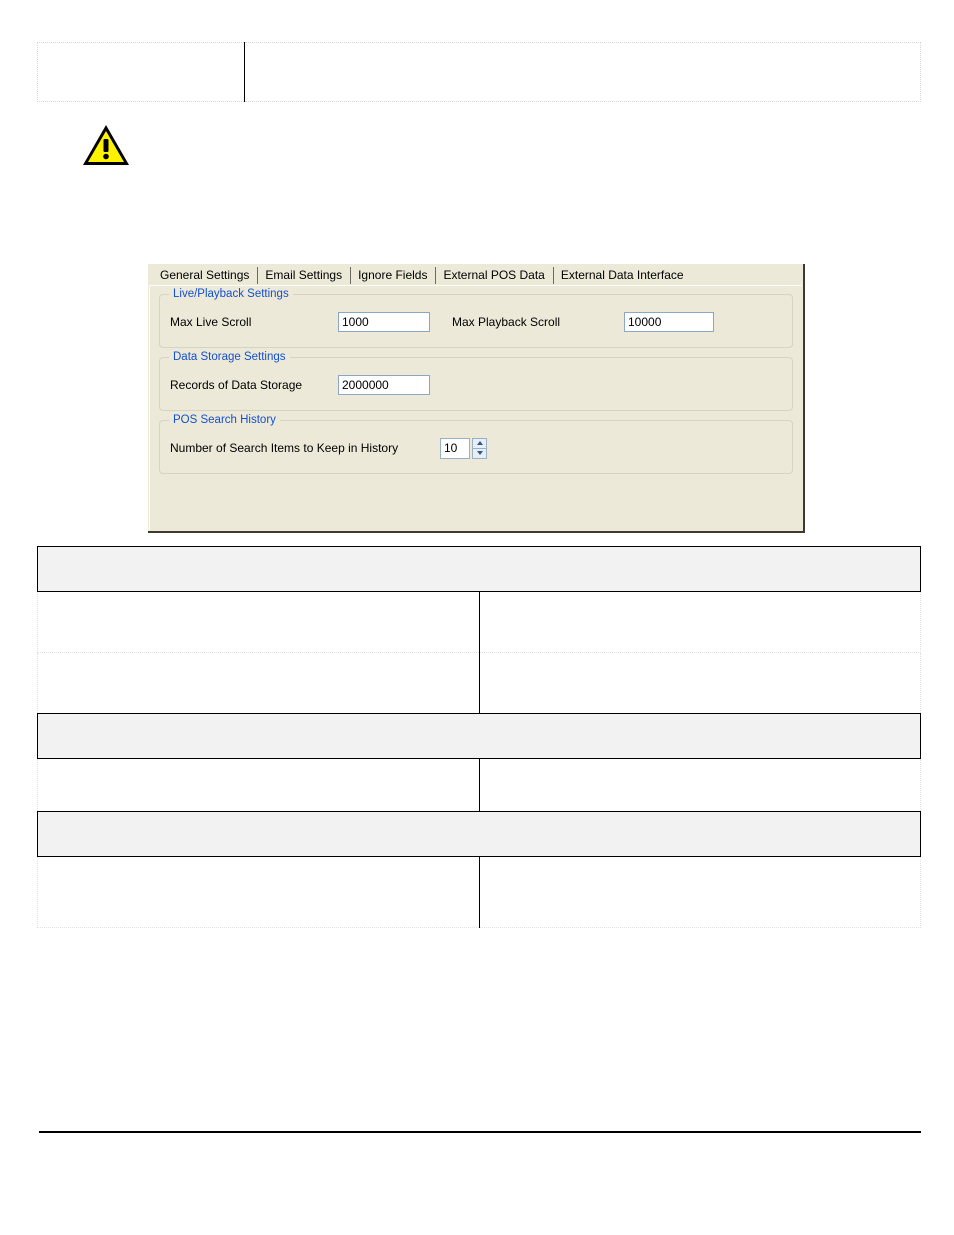 The height and width of the screenshot is (1235, 954). What do you see at coordinates (384, 322) in the screenshot?
I see `max-live-scroll-input` at bounding box center [384, 322].